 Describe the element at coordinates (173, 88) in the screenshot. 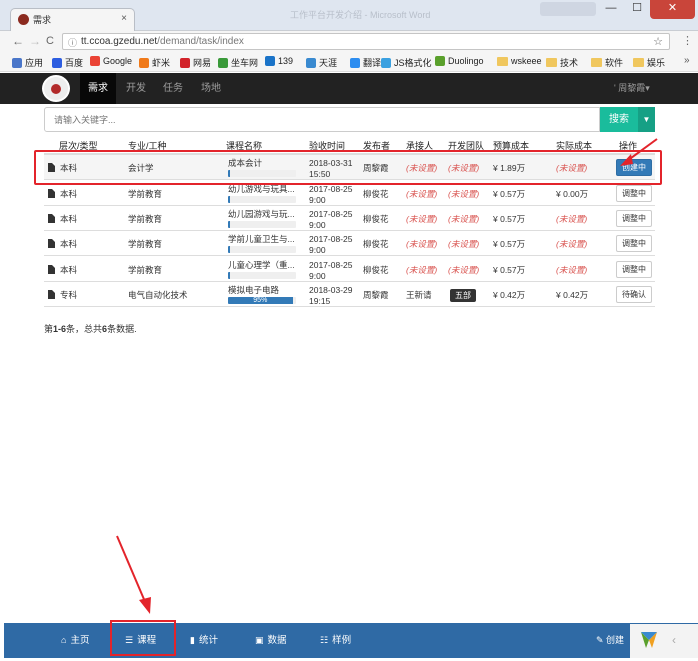

I see `nav-task: 任务` at that location.